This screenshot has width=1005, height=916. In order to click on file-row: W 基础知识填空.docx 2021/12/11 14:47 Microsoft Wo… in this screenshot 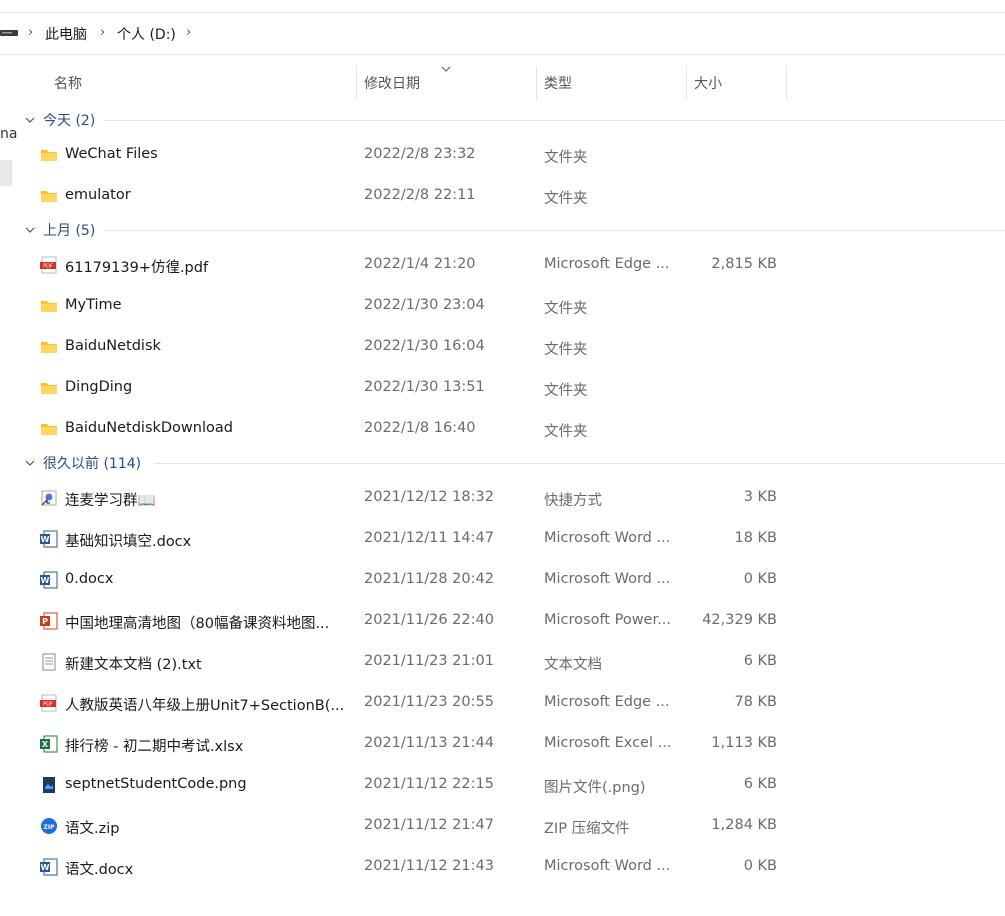, I will do `click(502, 539)`.